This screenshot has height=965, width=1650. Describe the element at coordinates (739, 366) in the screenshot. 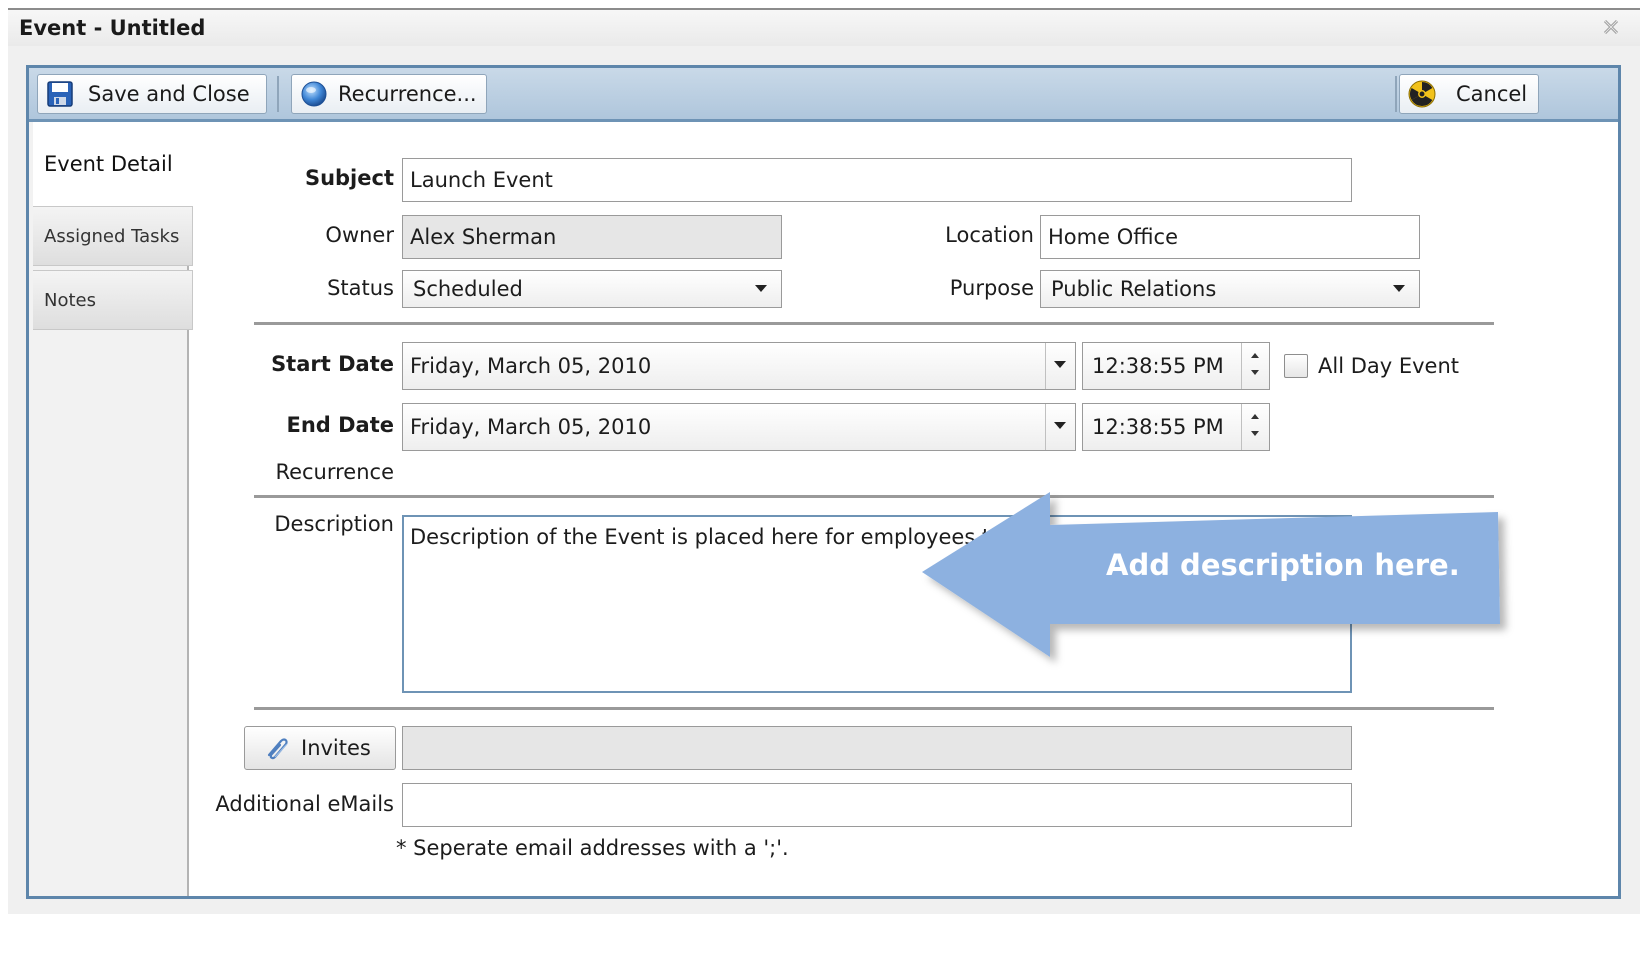

I see `start-date-picker: Friday, March 05, 2010` at that location.